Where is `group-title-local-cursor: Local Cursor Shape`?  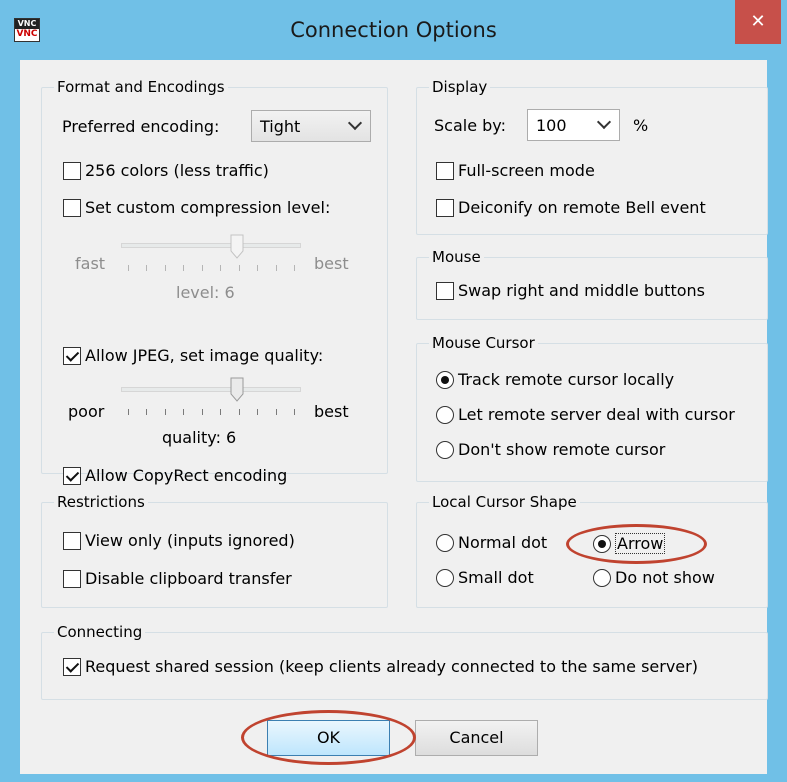
group-title-local-cursor: Local Cursor Shape is located at coordinates (504, 502).